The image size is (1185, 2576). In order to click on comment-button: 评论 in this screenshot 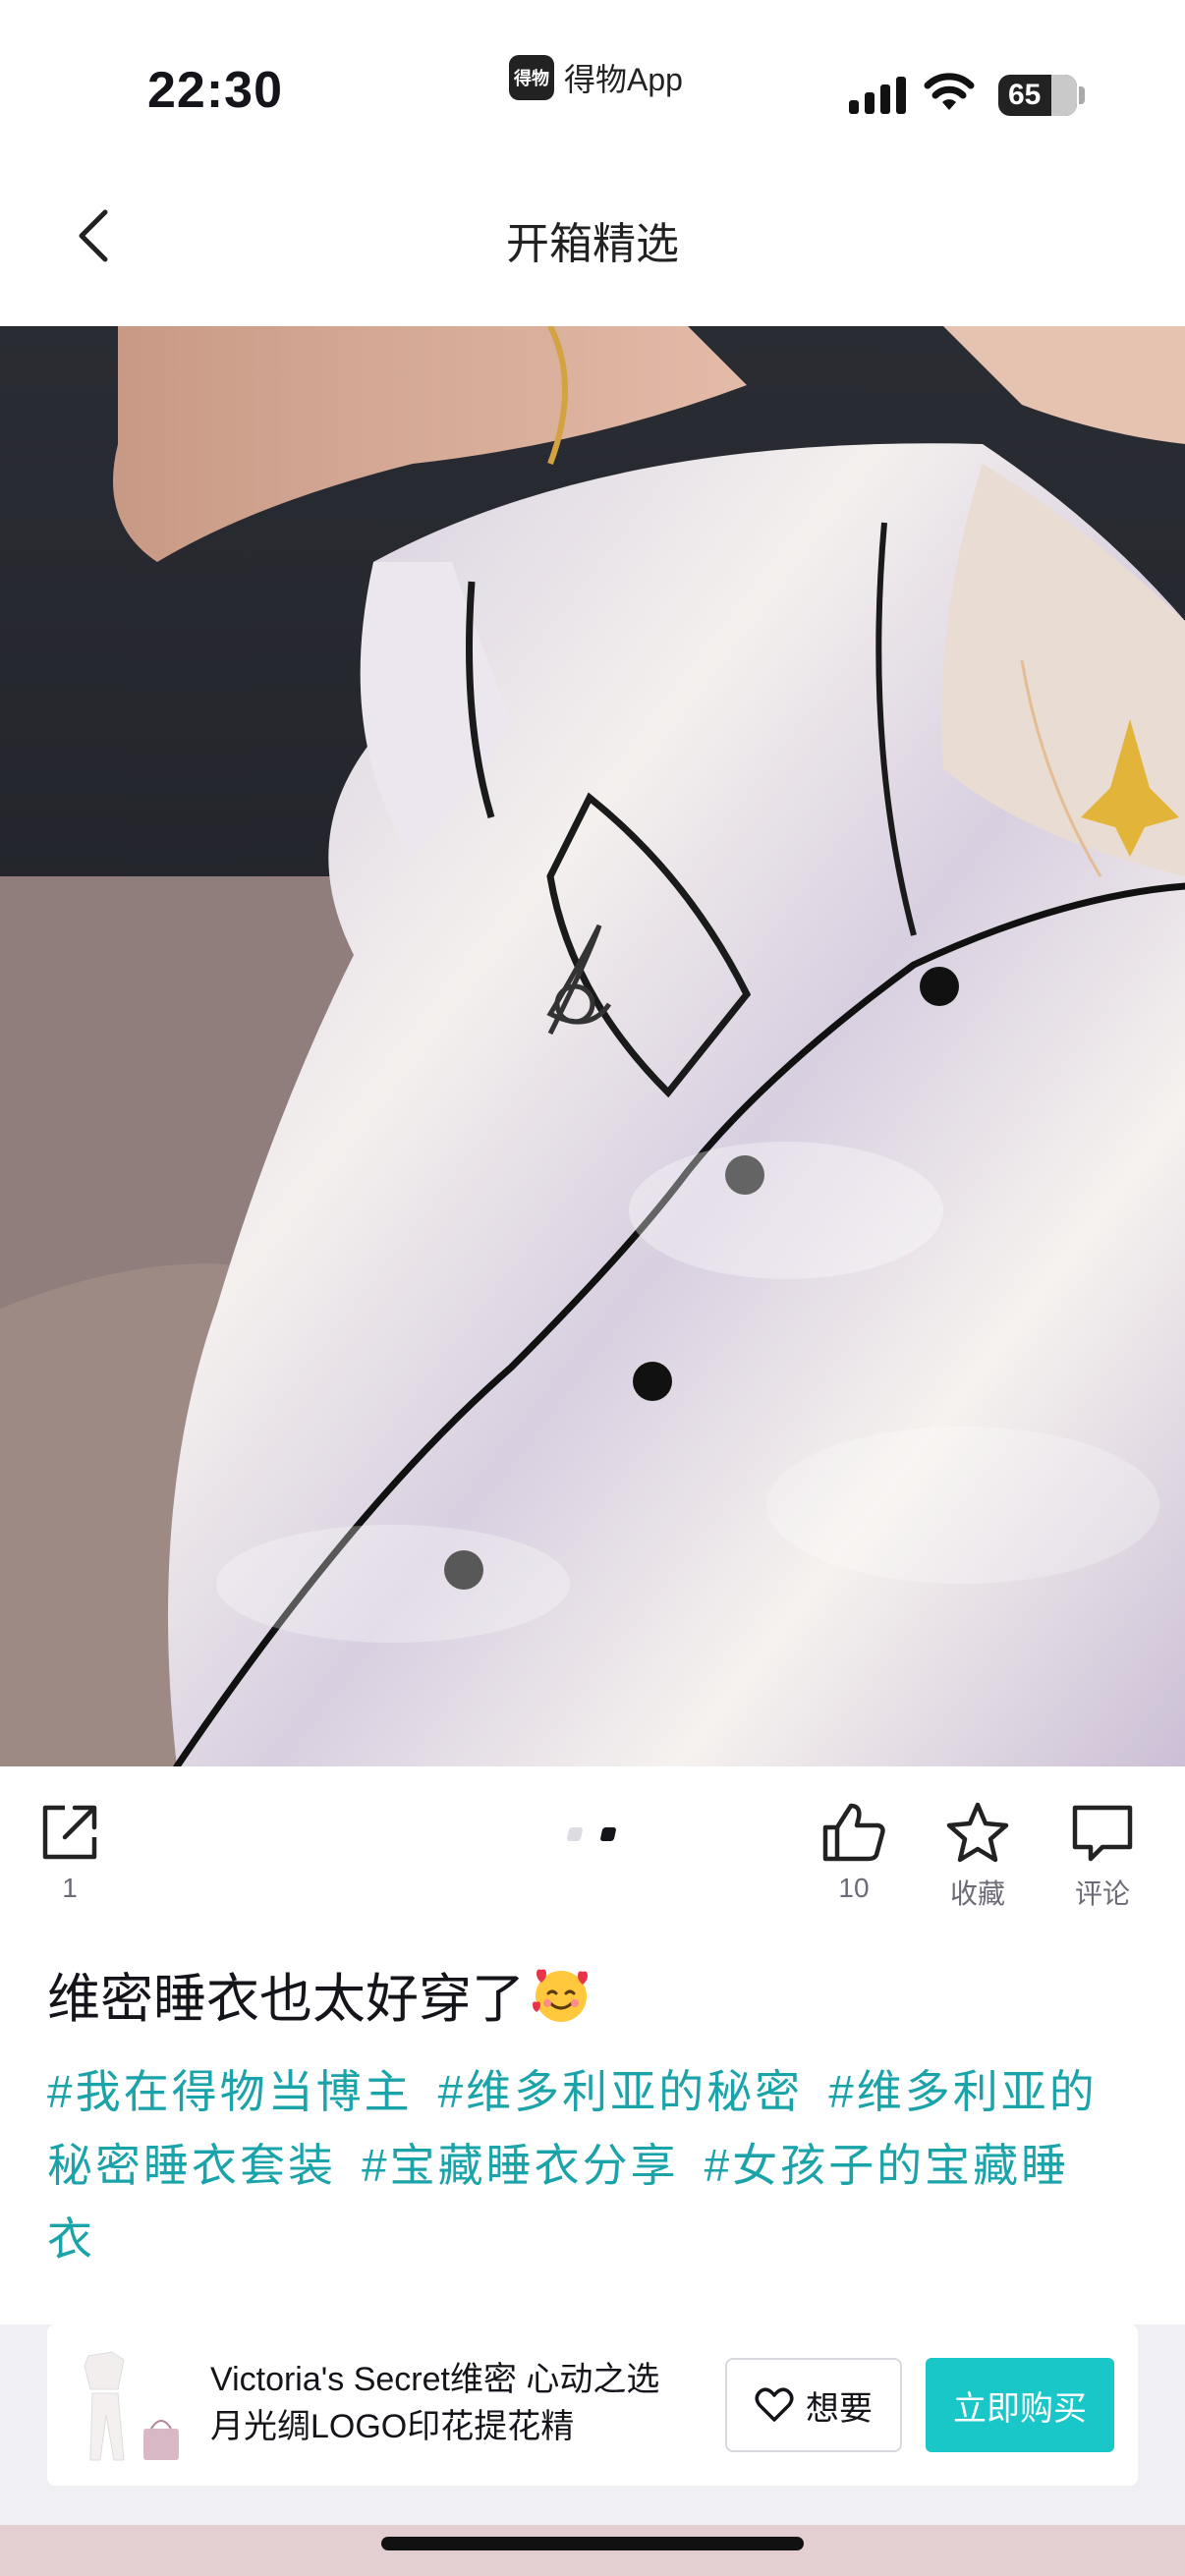, I will do `click(1103, 1857)`.